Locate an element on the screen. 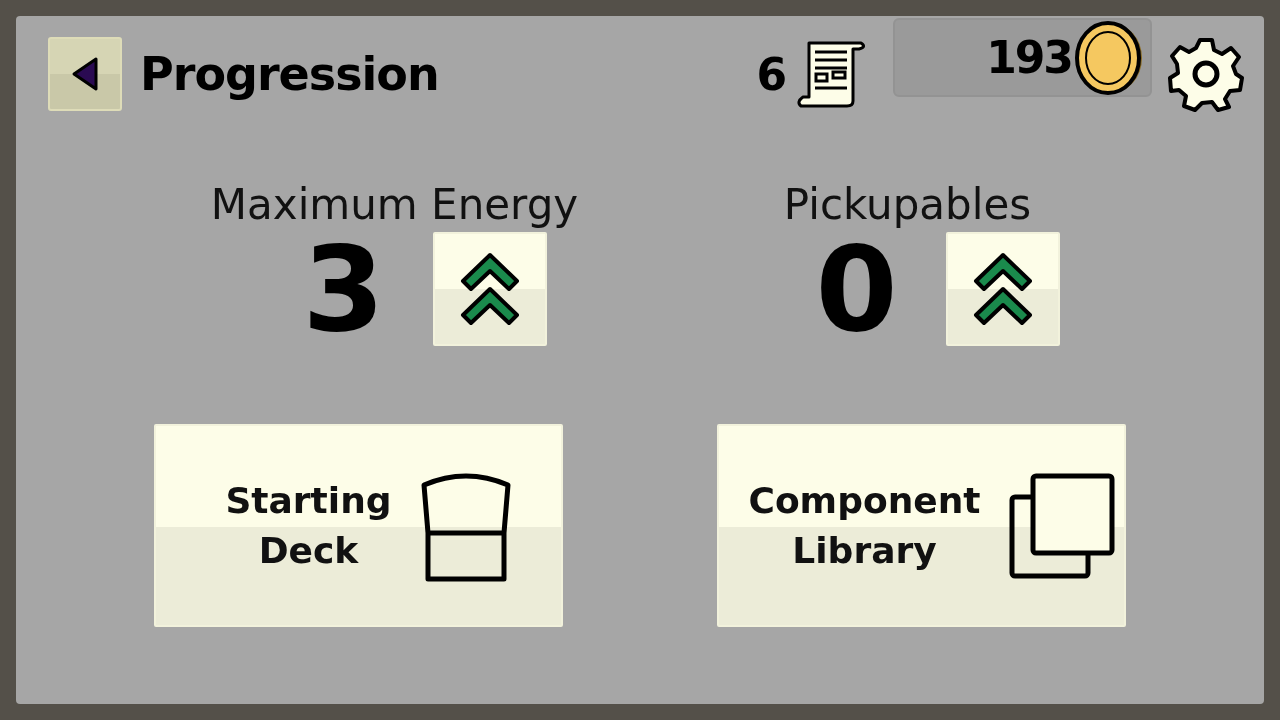 Image resolution: width=1280 pixels, height=720 pixels. back-button is located at coordinates (85, 74).